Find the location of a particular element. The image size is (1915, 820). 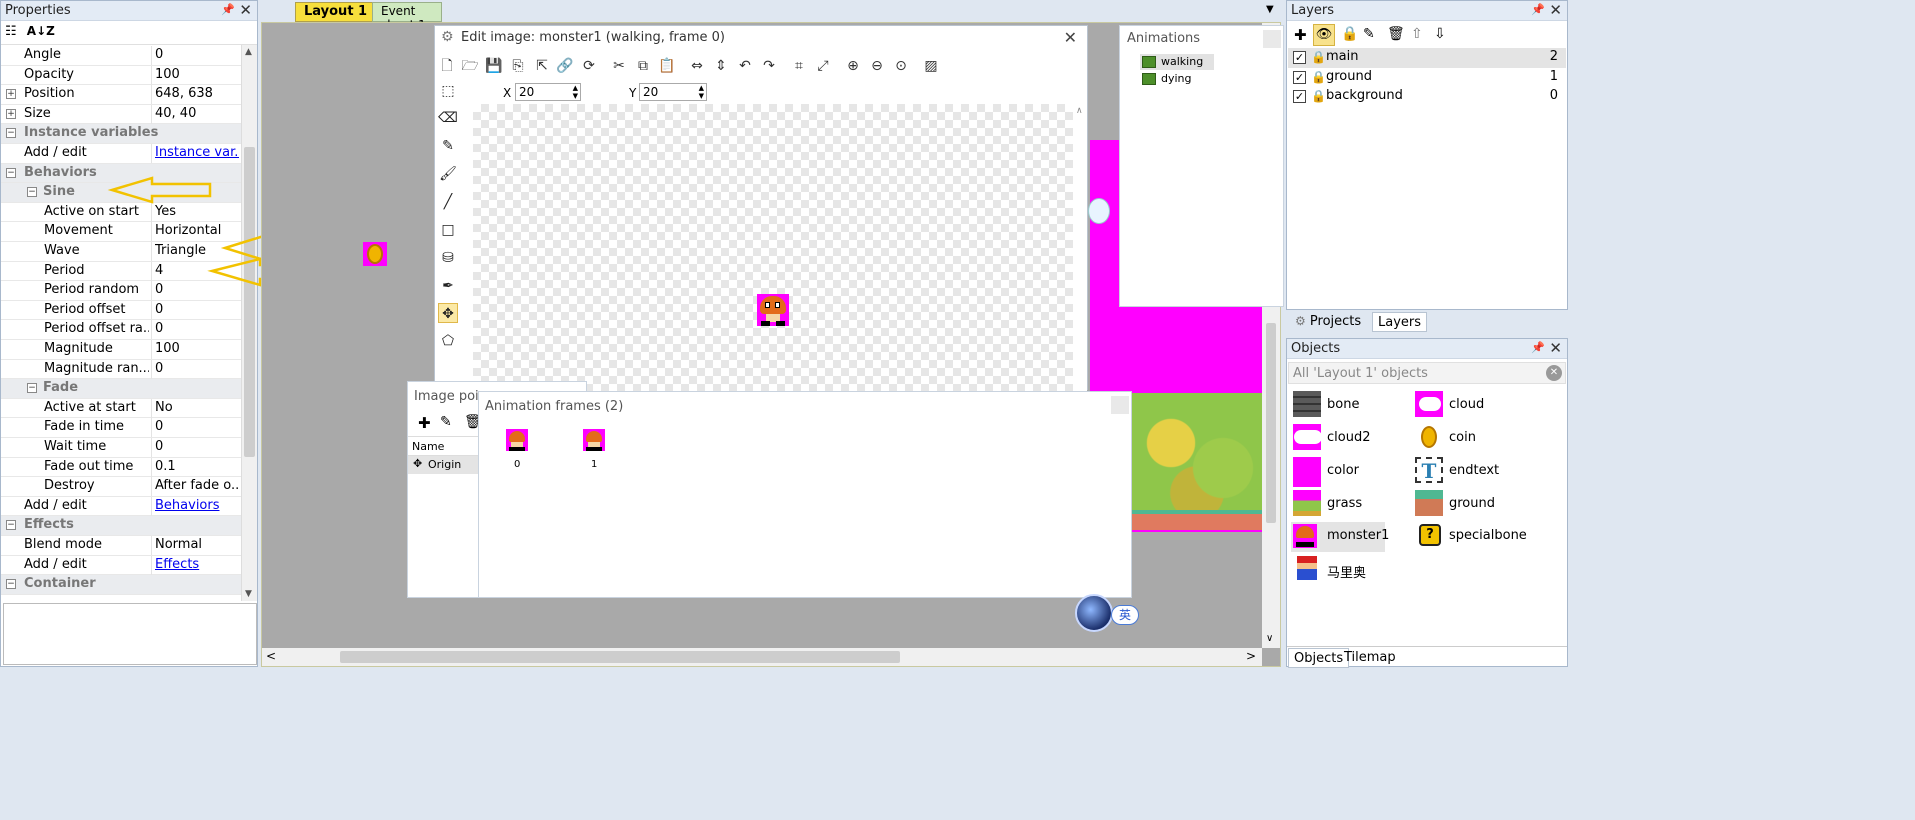

filter-clear-icon: ✕ is located at coordinates (1554, 373).